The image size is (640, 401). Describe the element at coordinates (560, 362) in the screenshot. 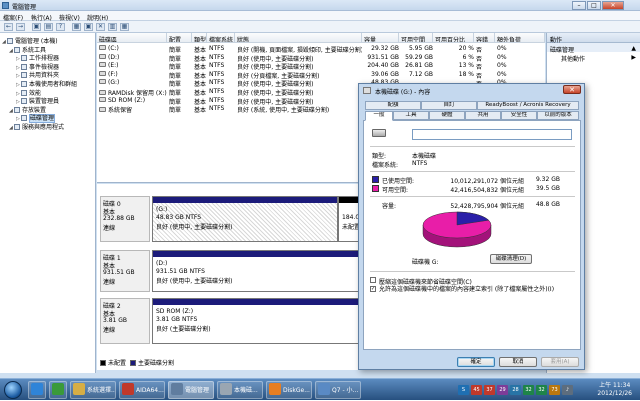

I see `apply-button: 套用(A)` at that location.